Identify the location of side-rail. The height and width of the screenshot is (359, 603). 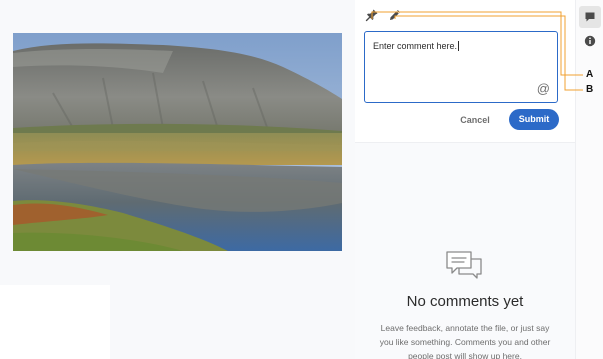
(589, 179).